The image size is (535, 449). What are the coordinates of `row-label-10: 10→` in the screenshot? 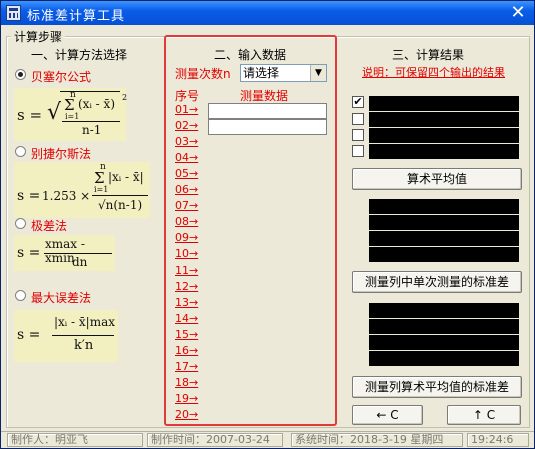 It's located at (186, 253).